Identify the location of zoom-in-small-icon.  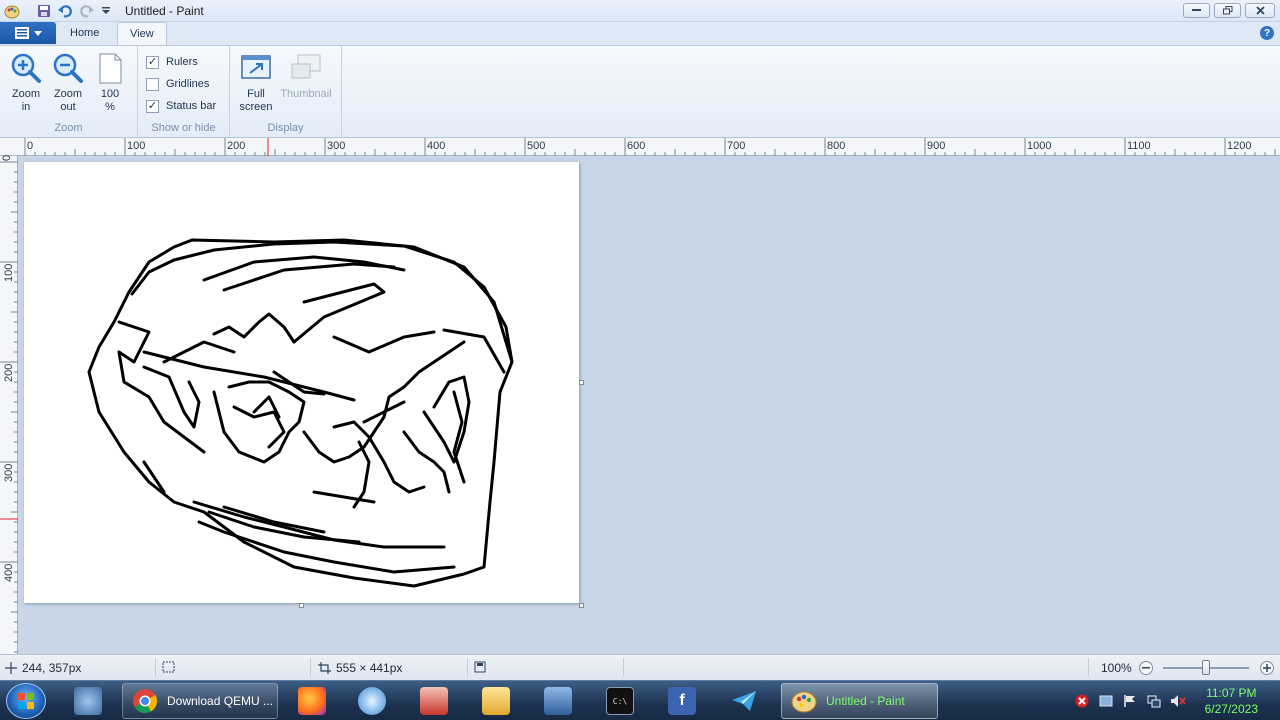
(1267, 668).